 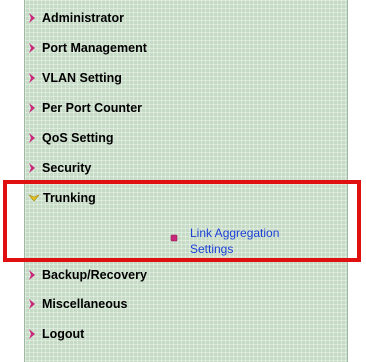 What do you see at coordinates (83, 18) in the screenshot?
I see `menu-item-label: Administrator` at bounding box center [83, 18].